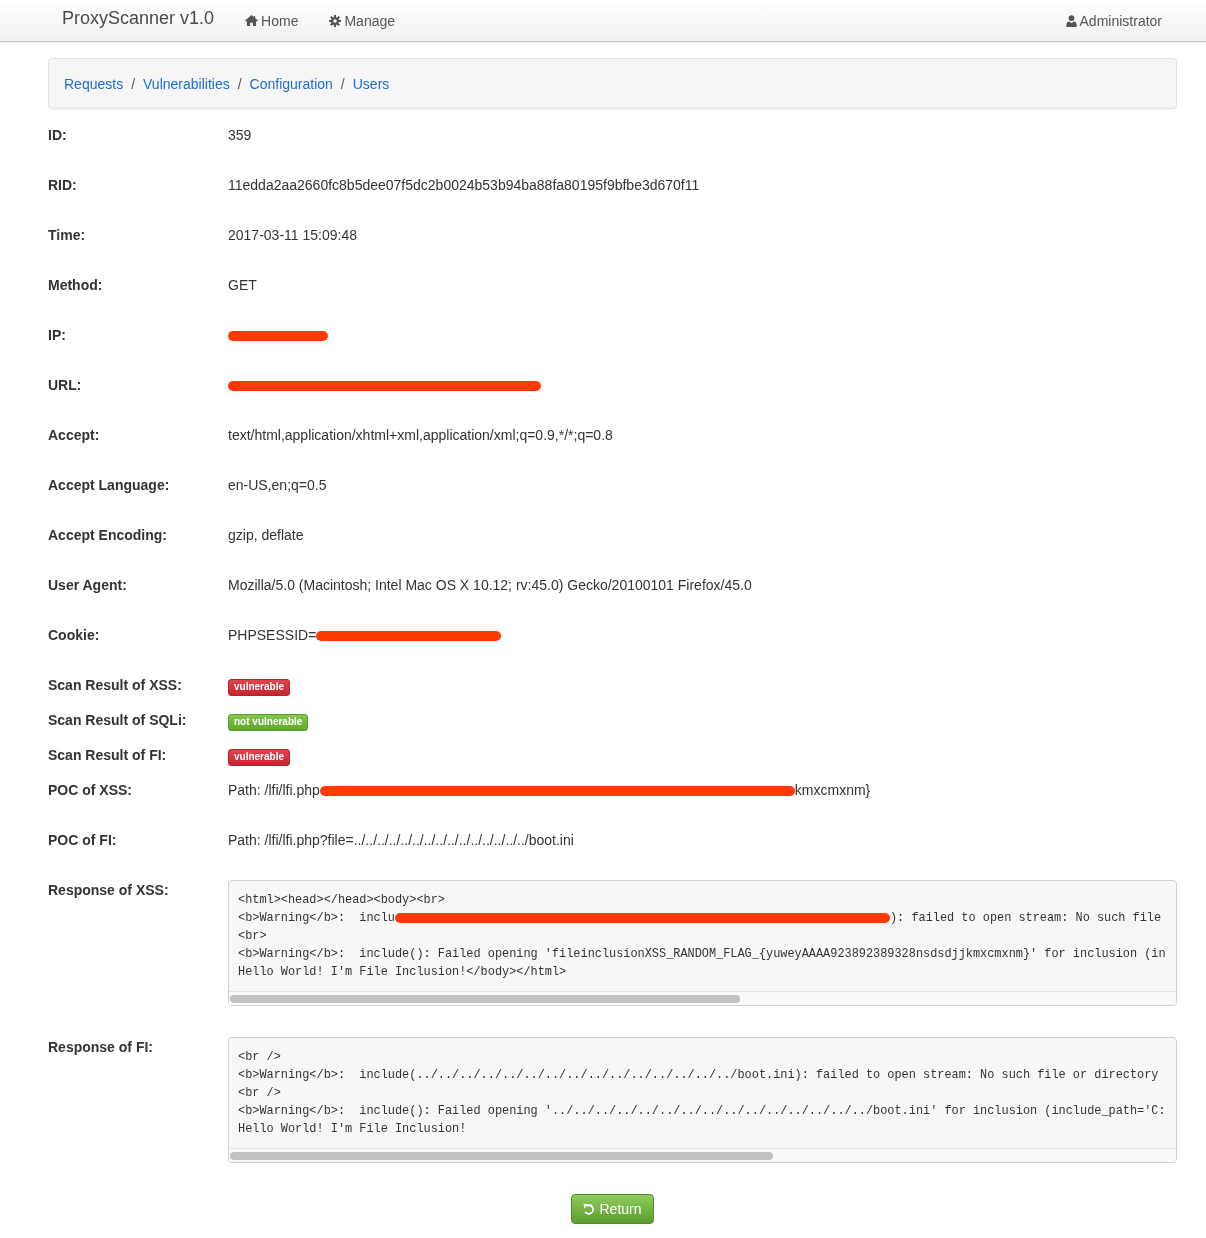  Describe the element at coordinates (335, 20) in the screenshot. I see `gear-icon` at that location.